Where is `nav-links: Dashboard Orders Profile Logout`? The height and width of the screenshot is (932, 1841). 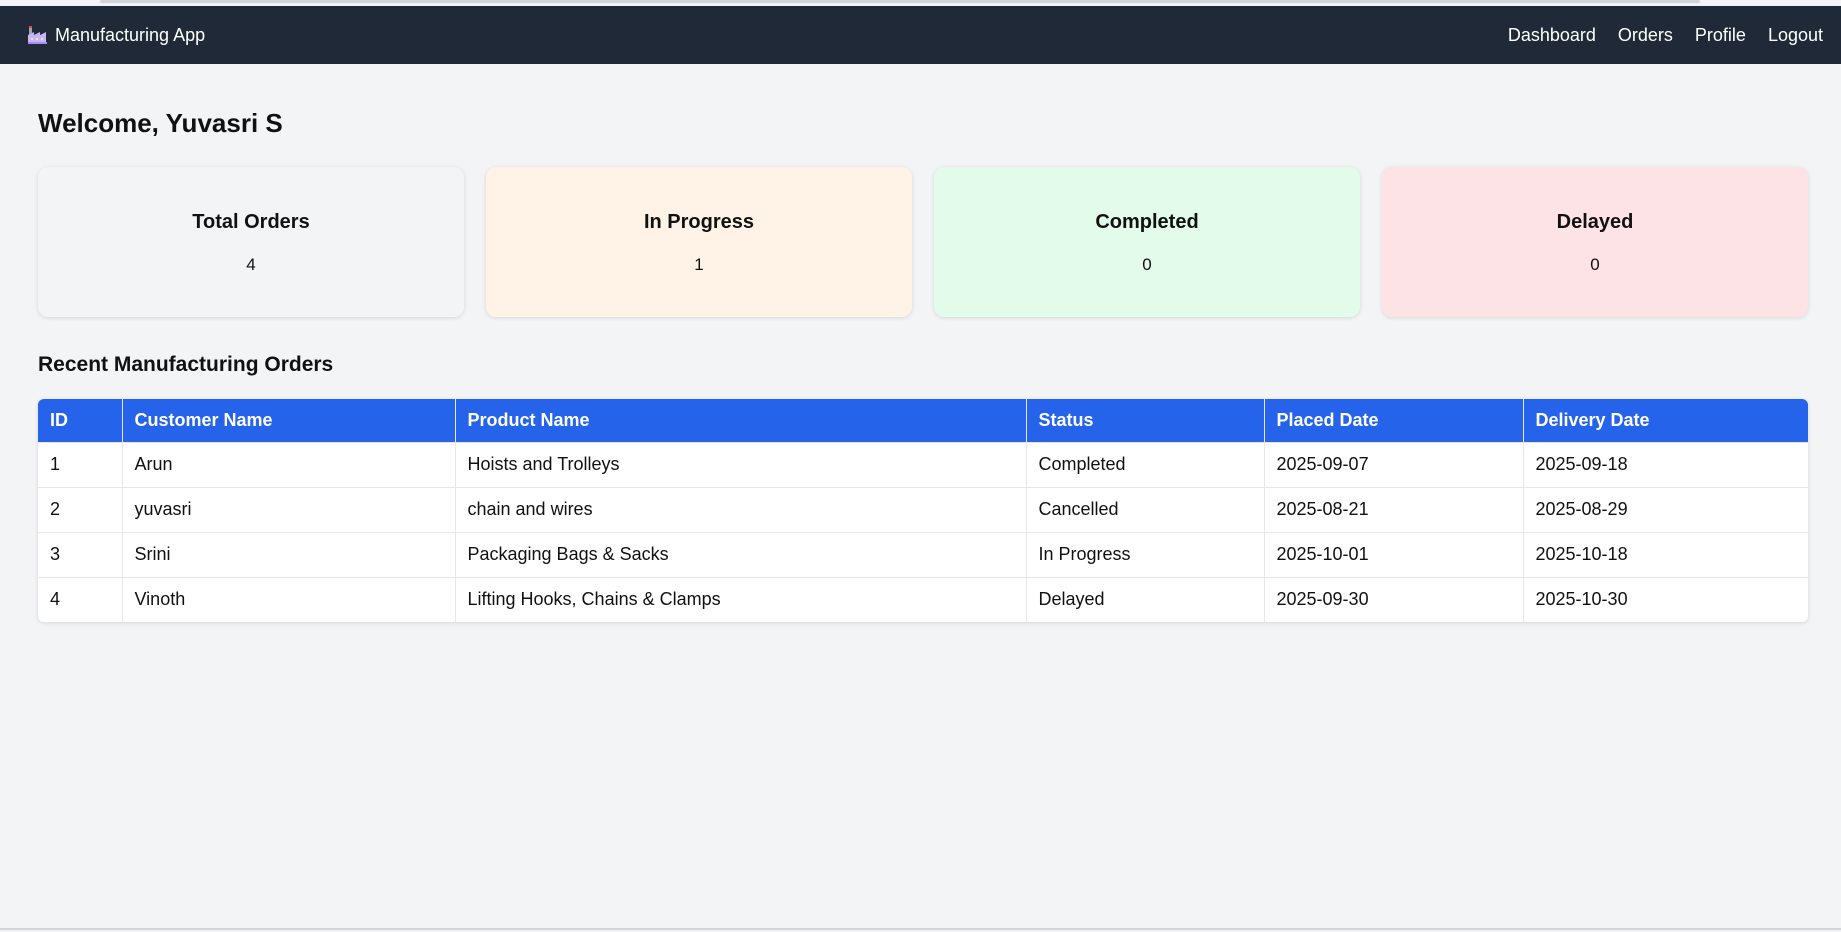
nav-links: Dashboard Orders Profile Logout is located at coordinates (1665, 35).